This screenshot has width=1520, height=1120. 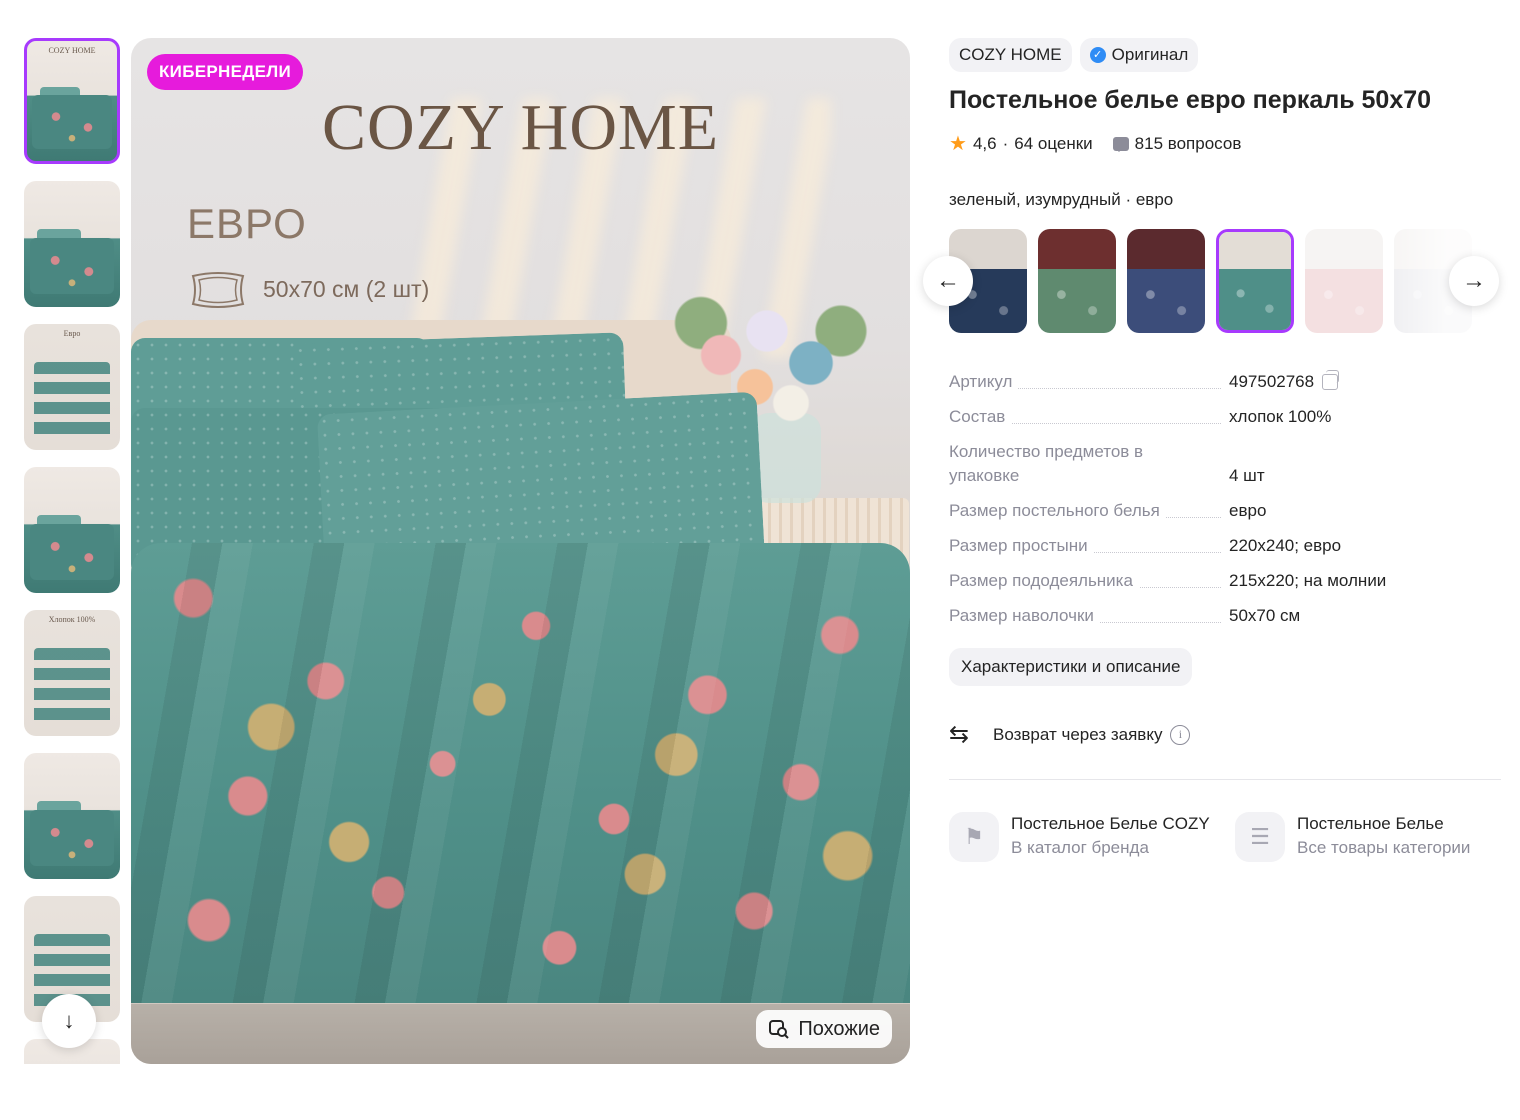 I want to click on category-link: ☰ Постельное Белье Все товары категории, so click(x=1367, y=837).